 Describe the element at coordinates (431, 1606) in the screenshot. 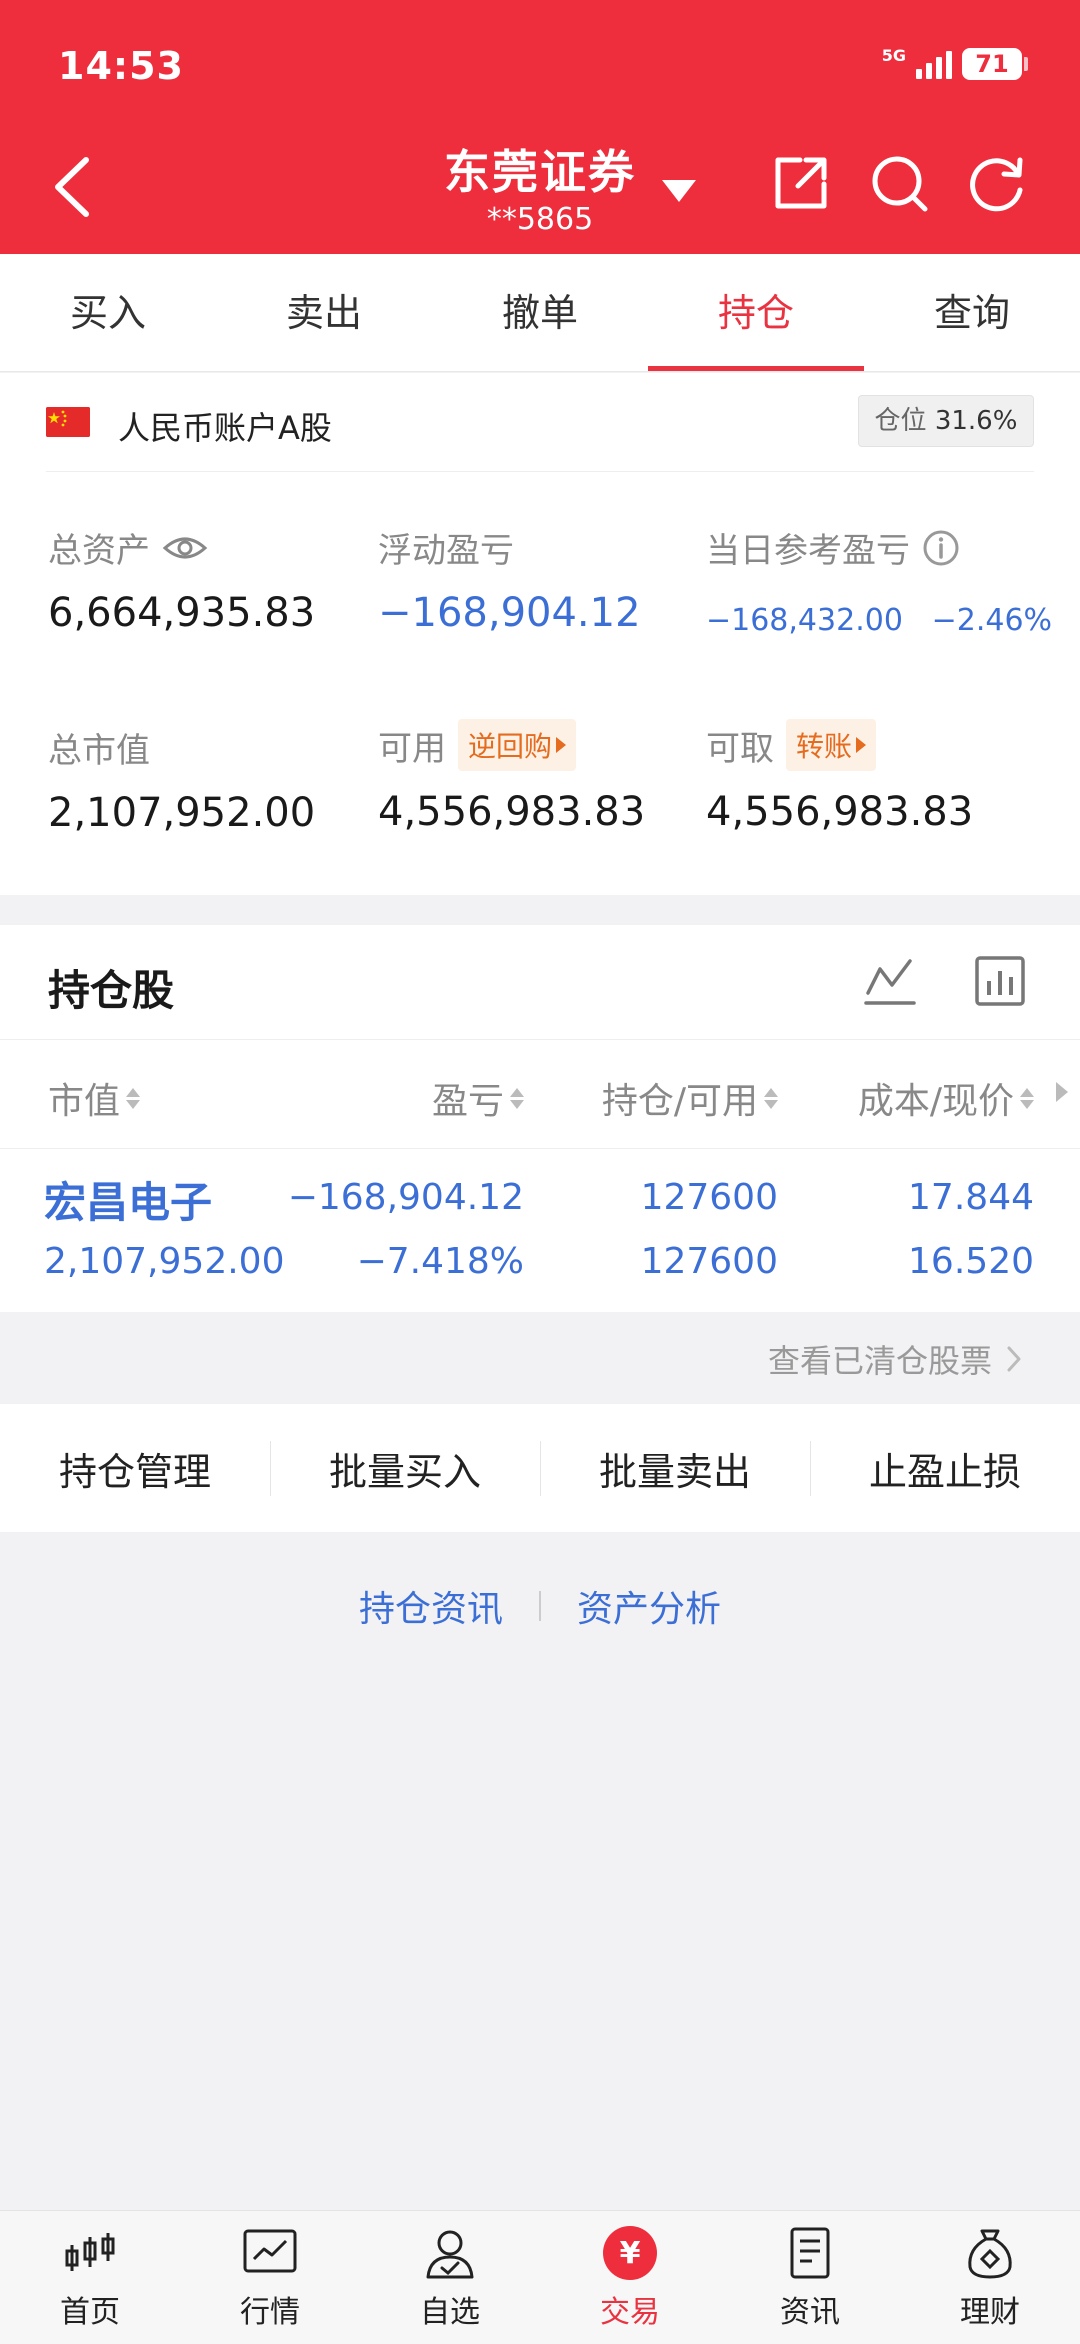

I see `holdings-news-link: 持仓资讯` at that location.